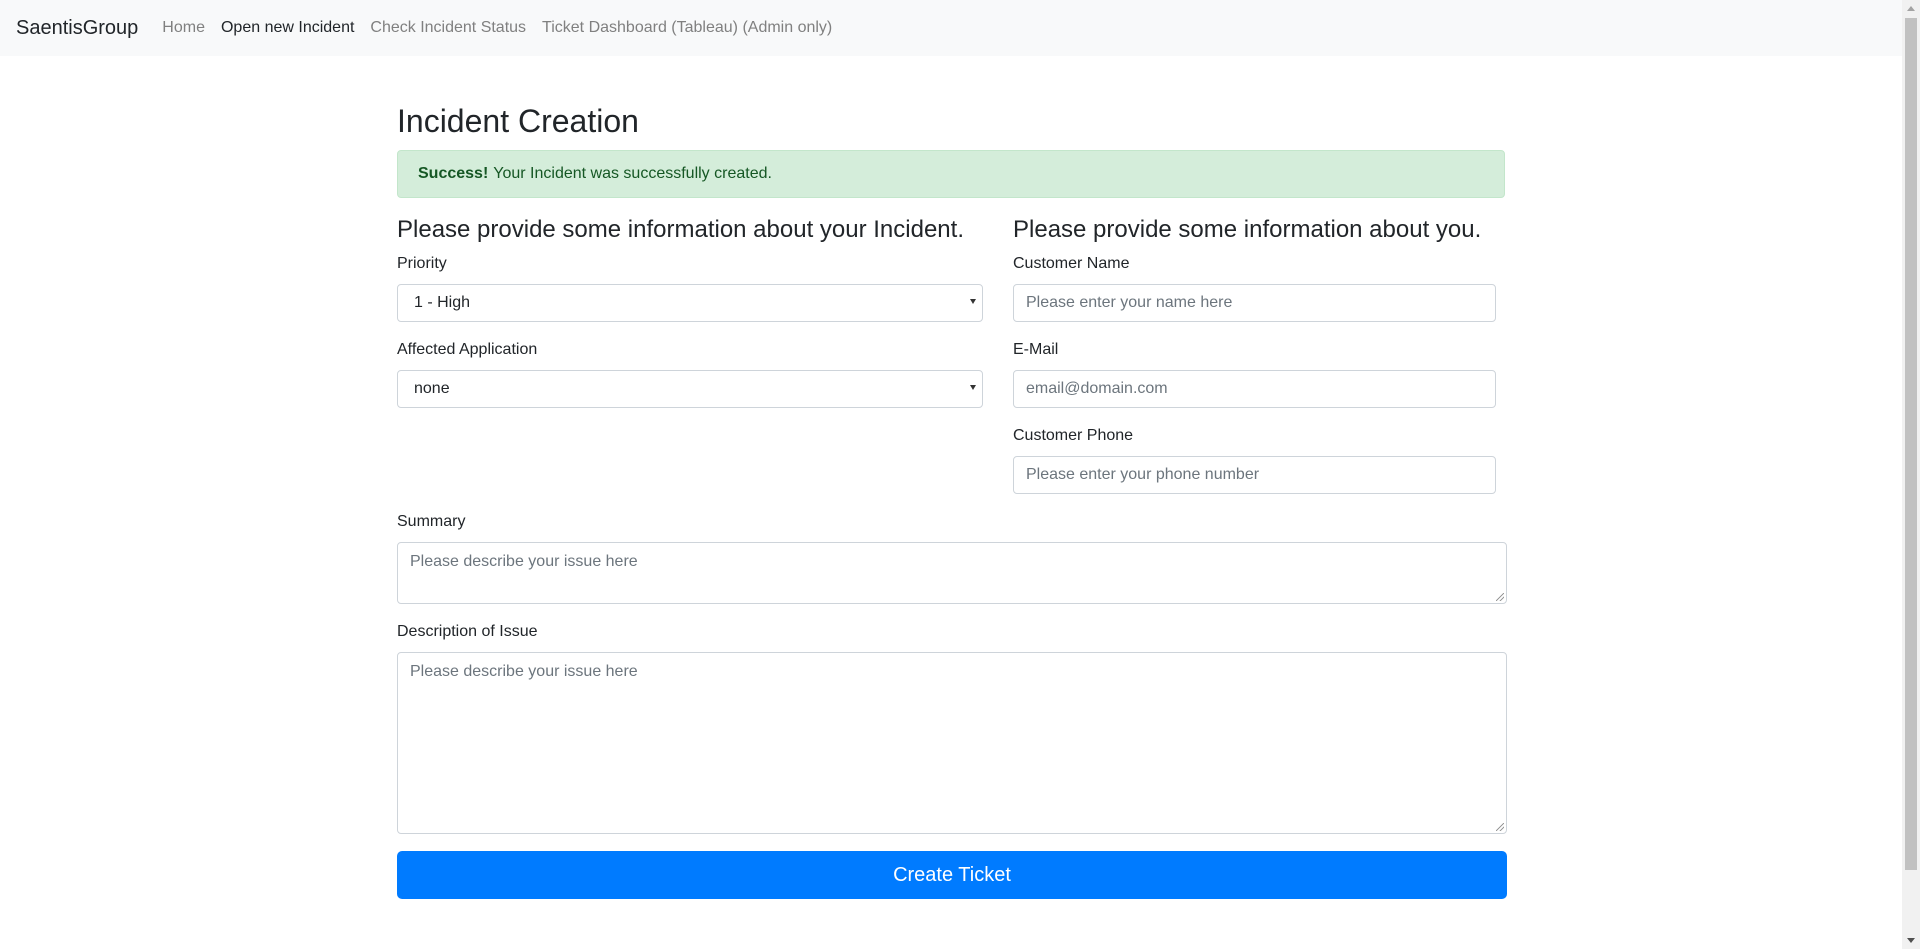  Describe the element at coordinates (467, 631) in the screenshot. I see `description-label: Description of Issue` at that location.